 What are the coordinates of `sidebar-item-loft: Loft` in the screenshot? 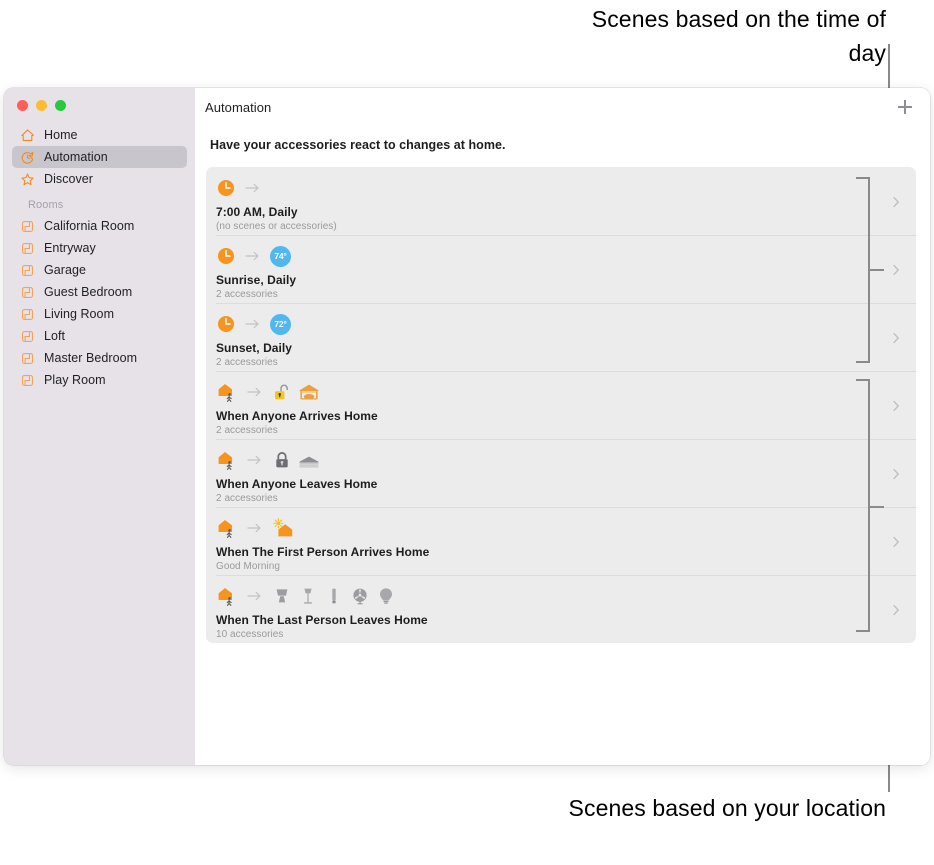 It's located at (99, 336).